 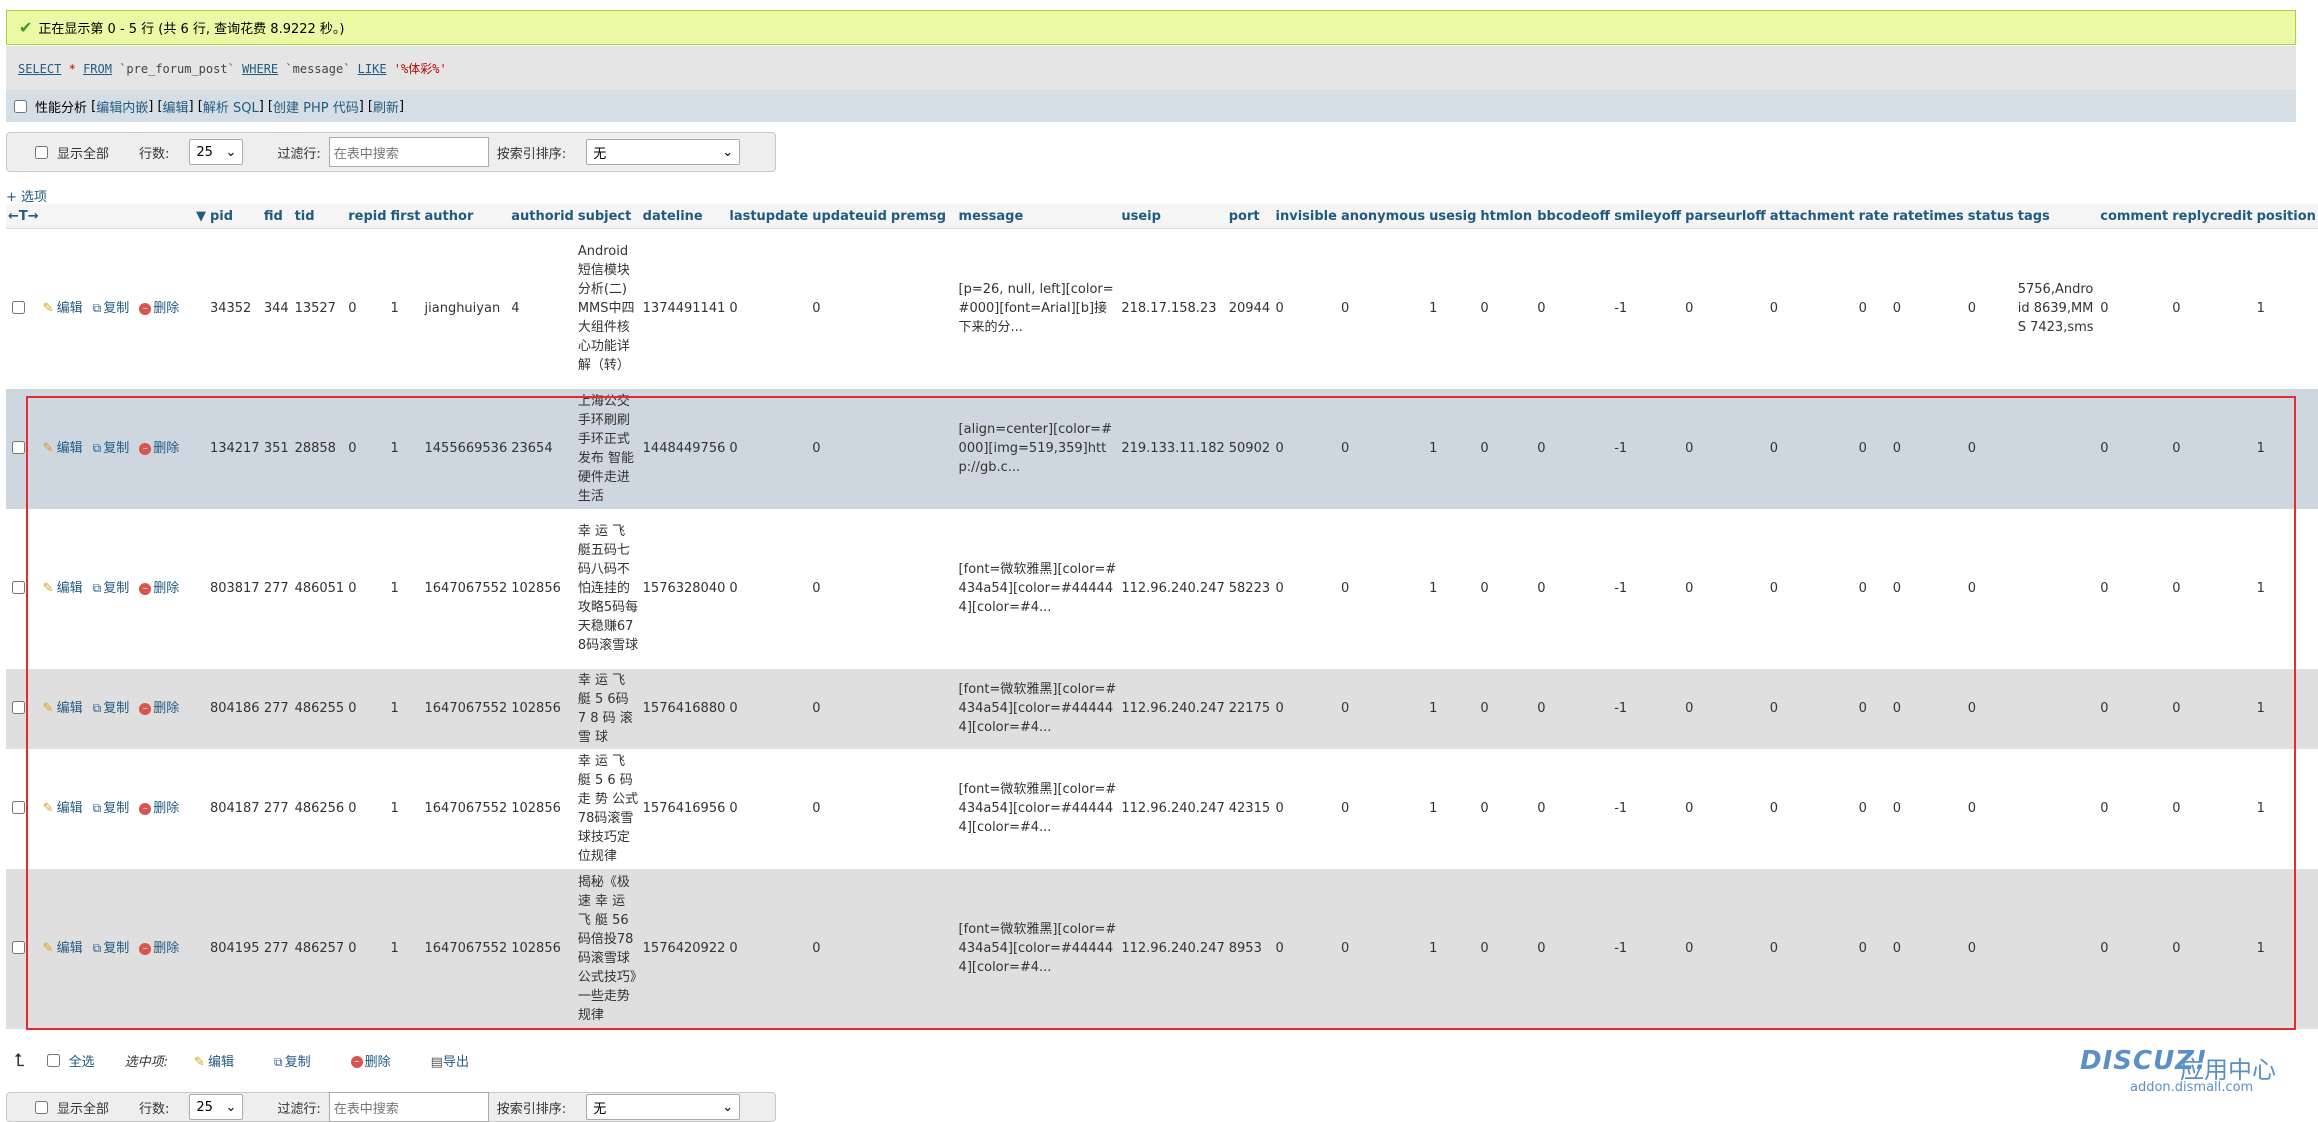 What do you see at coordinates (1383, 216) in the screenshot?
I see `column-header: anonymous` at bounding box center [1383, 216].